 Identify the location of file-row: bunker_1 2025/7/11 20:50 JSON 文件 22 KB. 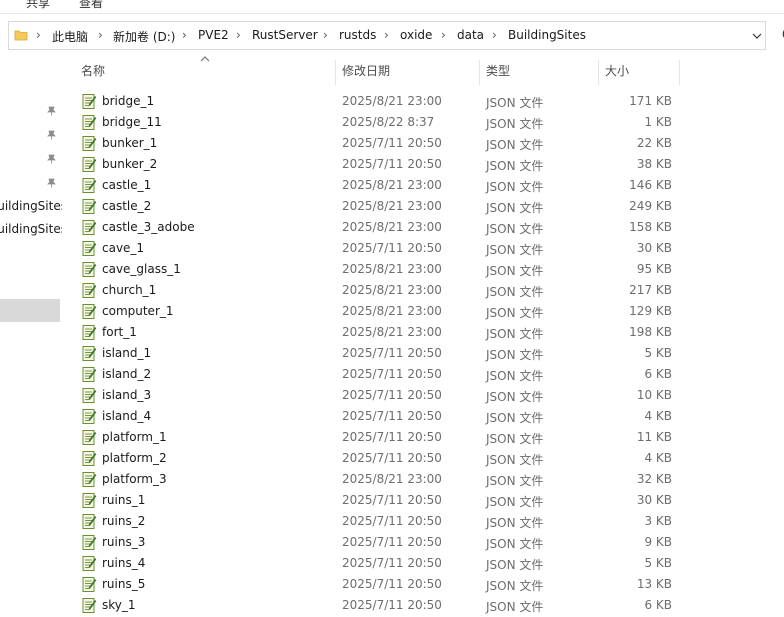
(392, 143).